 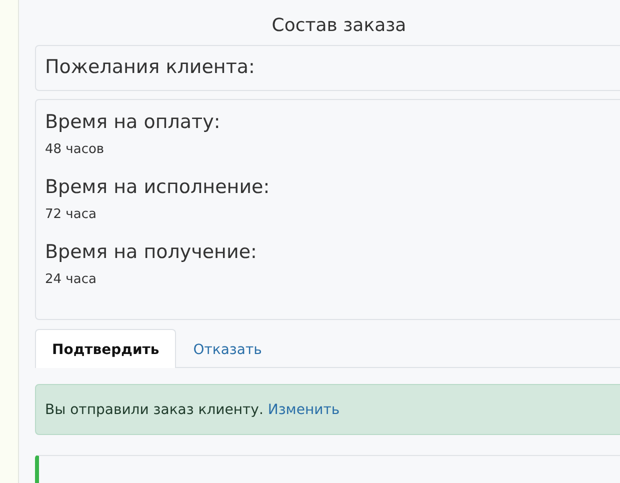 What do you see at coordinates (105, 348) in the screenshot?
I see `tab: Подтвердить` at bounding box center [105, 348].